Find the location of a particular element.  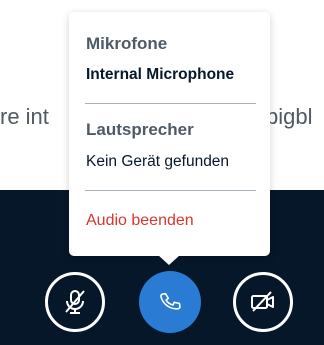

background-text-left: re int is located at coordinates (24, 116).